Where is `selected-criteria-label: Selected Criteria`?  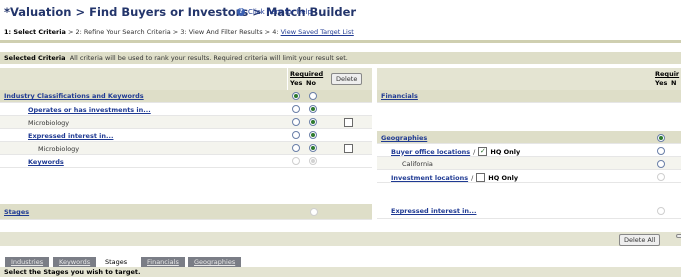 selected-criteria-label: Selected Criteria is located at coordinates (35, 58).